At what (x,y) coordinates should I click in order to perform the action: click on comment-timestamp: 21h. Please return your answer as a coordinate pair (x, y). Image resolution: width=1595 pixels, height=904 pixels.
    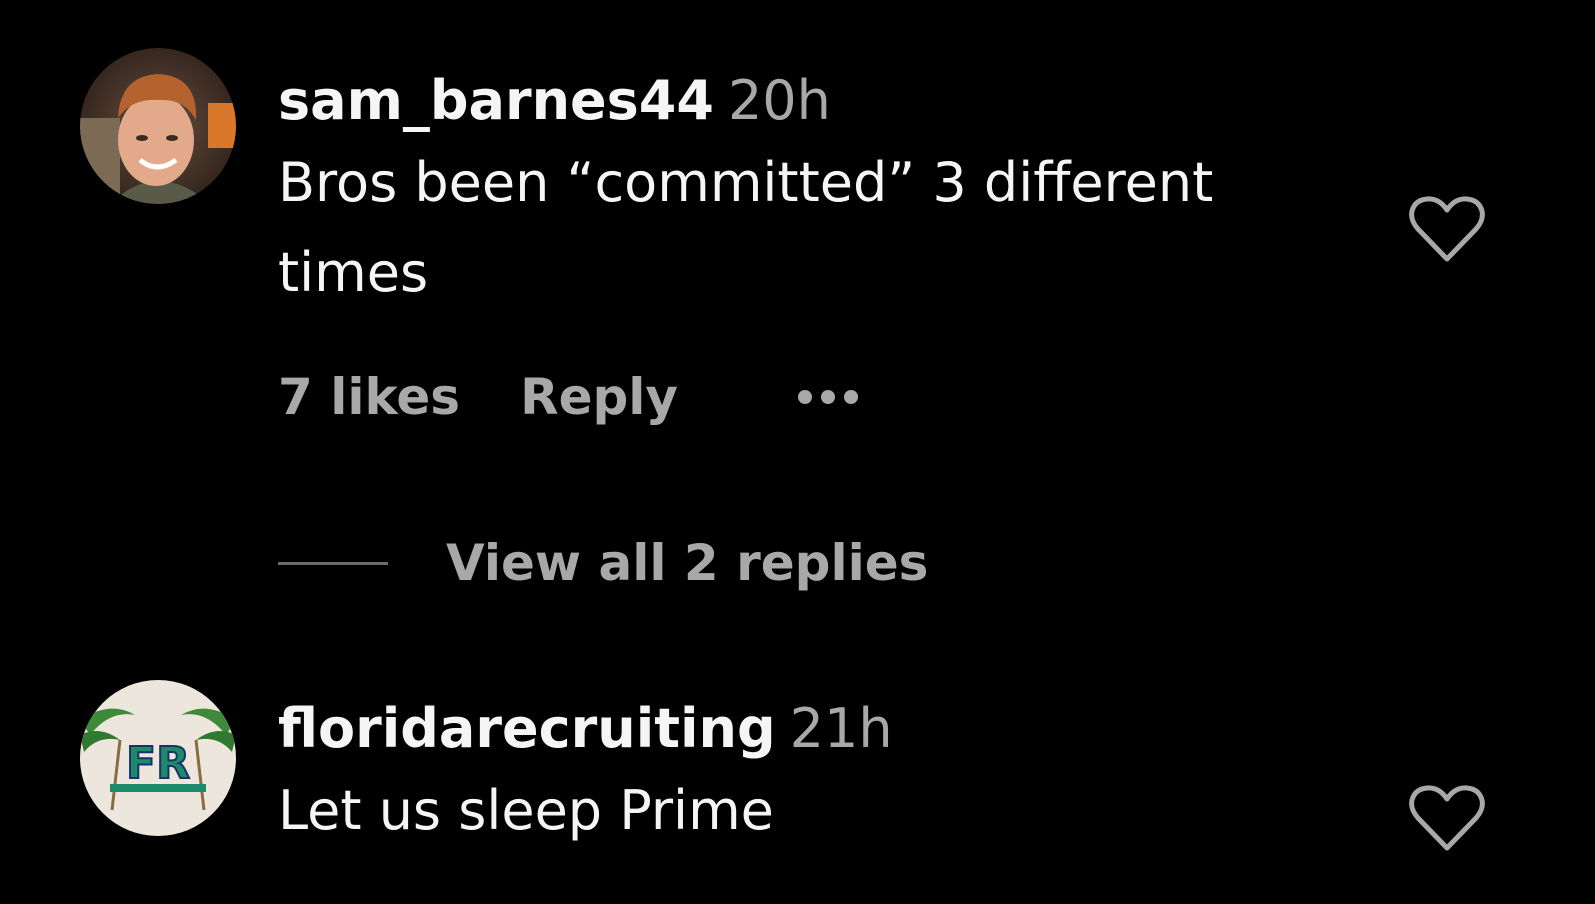
    Looking at the image, I should click on (841, 728).